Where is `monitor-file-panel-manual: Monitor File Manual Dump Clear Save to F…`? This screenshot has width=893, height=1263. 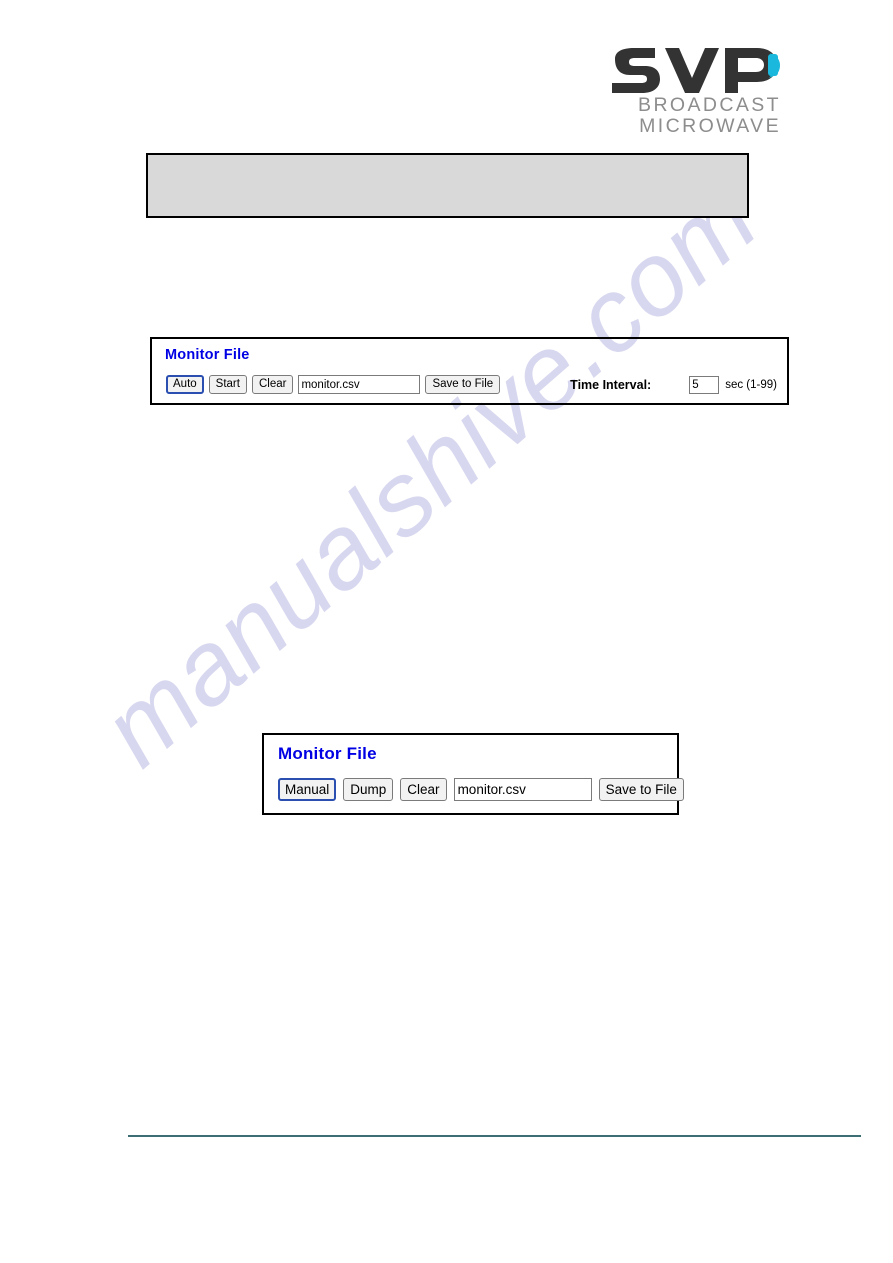
monitor-file-panel-manual: Monitor File Manual Dump Clear Save to F… is located at coordinates (473, 774).